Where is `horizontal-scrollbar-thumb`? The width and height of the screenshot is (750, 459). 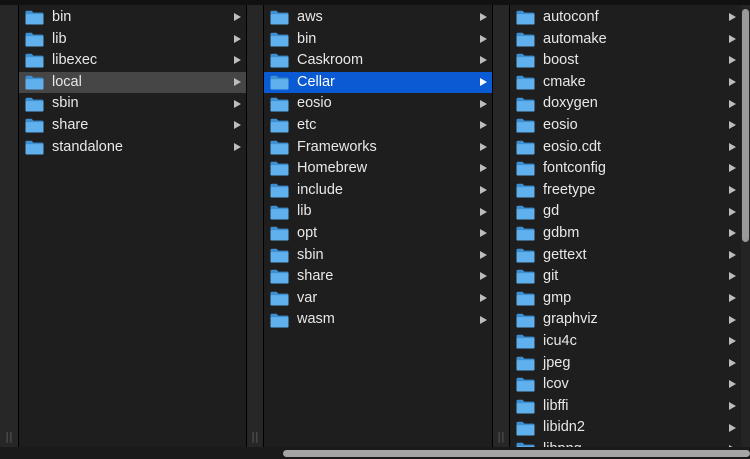 horizontal-scrollbar-thumb is located at coordinates (516, 453).